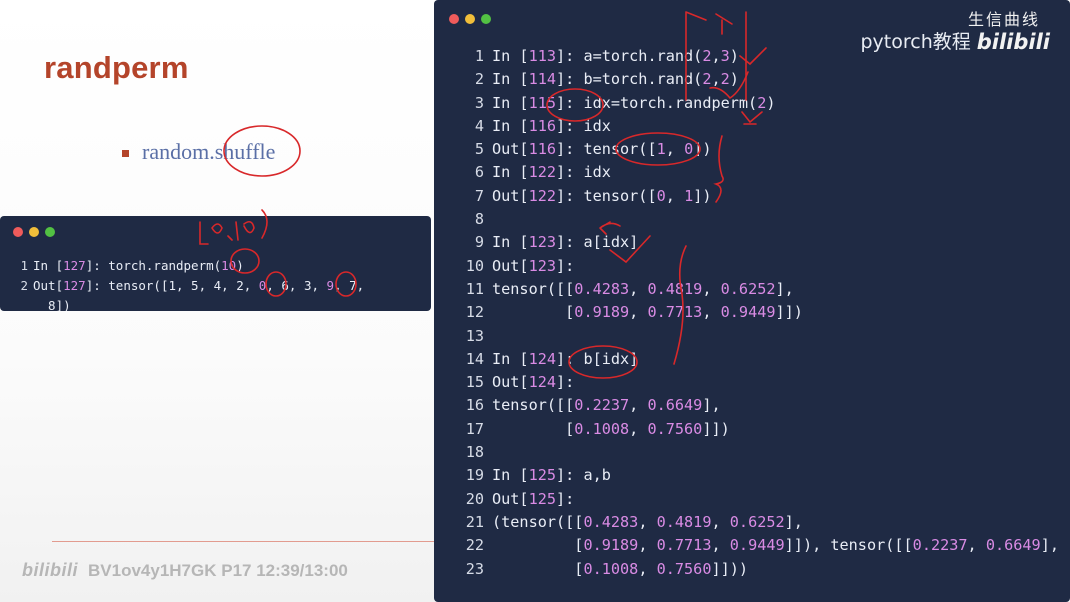  Describe the element at coordinates (349, 285) in the screenshot. I see `code-text: , 7,` at that location.